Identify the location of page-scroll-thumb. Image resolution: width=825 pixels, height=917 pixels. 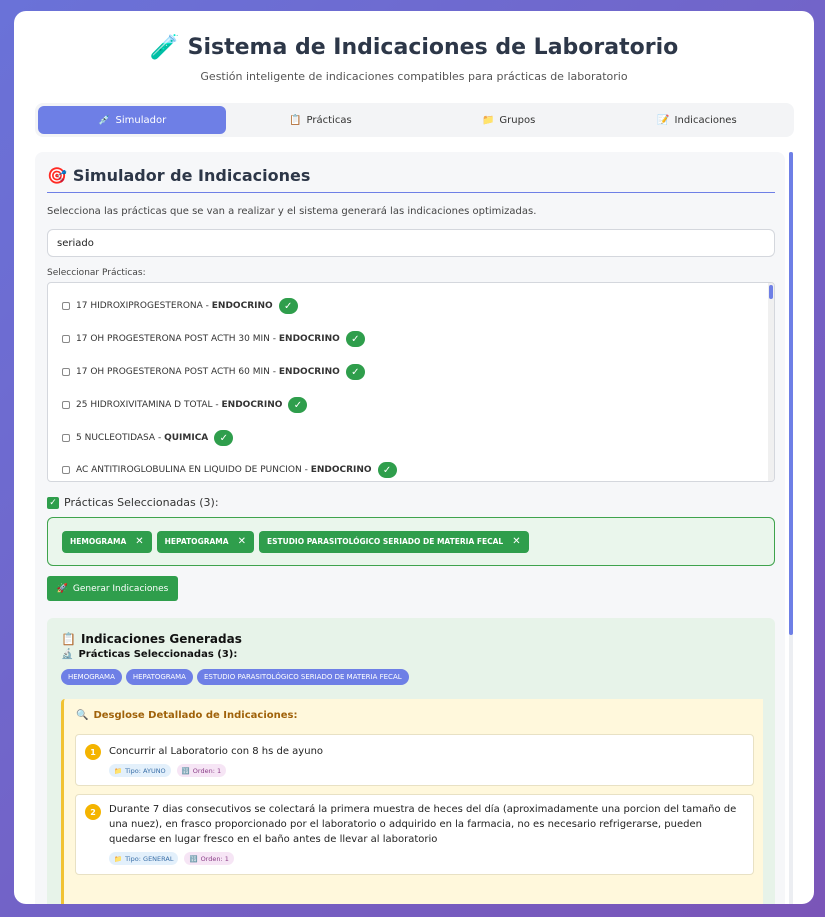
(791, 393).